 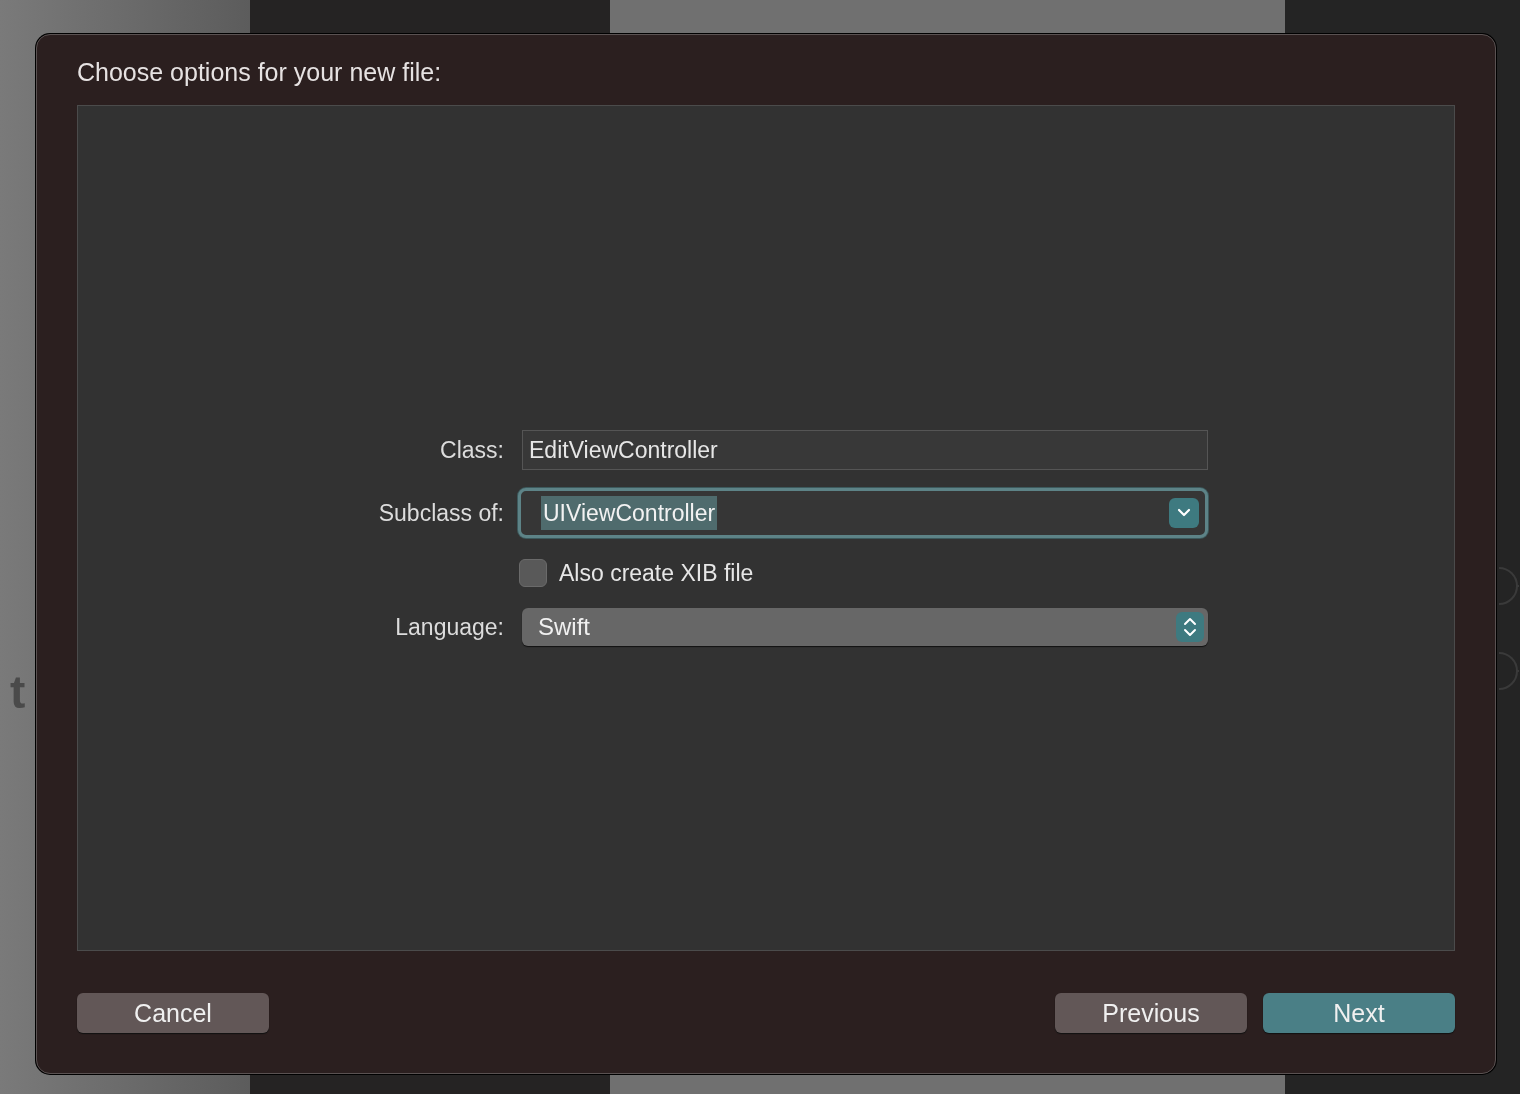 What do you see at coordinates (173, 1013) in the screenshot?
I see `dialog-button: Cancel` at bounding box center [173, 1013].